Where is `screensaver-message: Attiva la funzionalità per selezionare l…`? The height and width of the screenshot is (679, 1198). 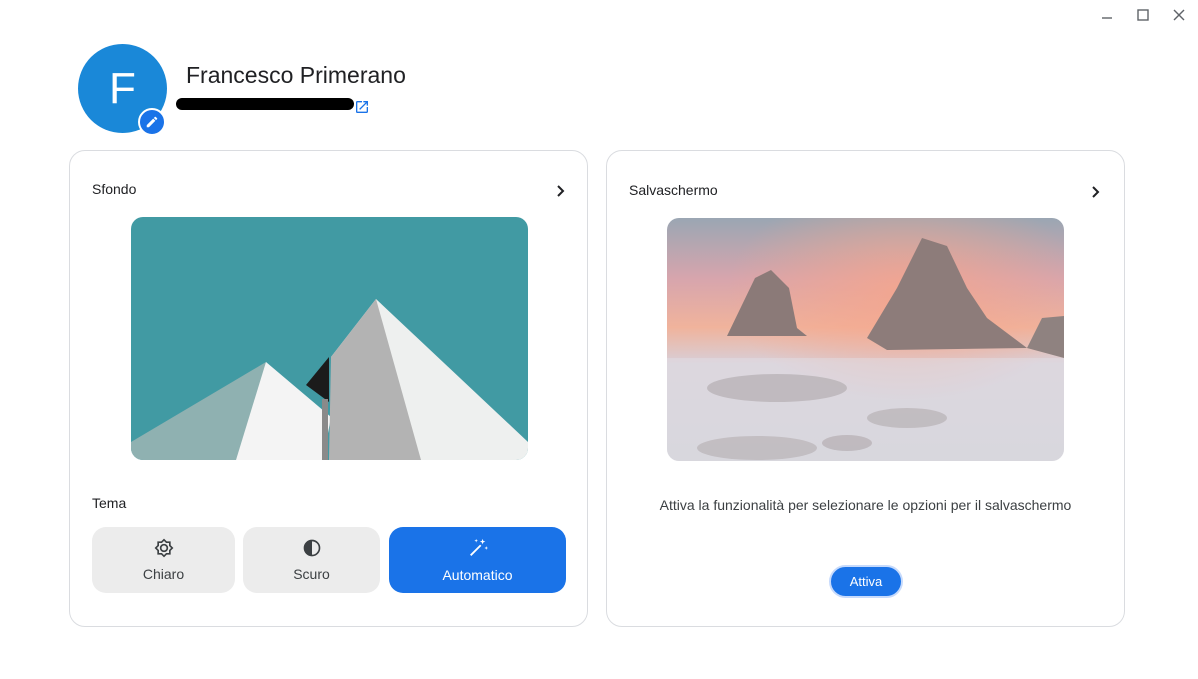
screensaver-message: Attiva la funzionalità per selezionare l… is located at coordinates (865, 505).